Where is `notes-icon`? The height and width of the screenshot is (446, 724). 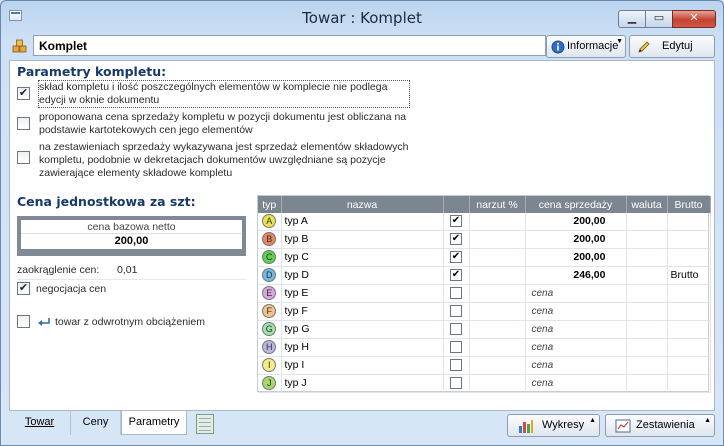 notes-icon is located at coordinates (205, 424).